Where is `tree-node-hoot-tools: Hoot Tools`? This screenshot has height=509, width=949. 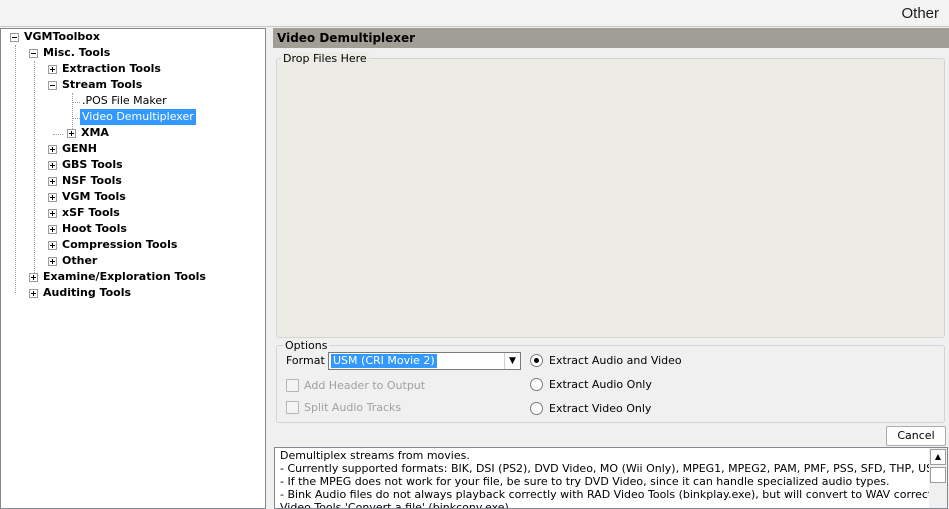
tree-node-hoot-tools: Hoot Tools is located at coordinates (94, 229).